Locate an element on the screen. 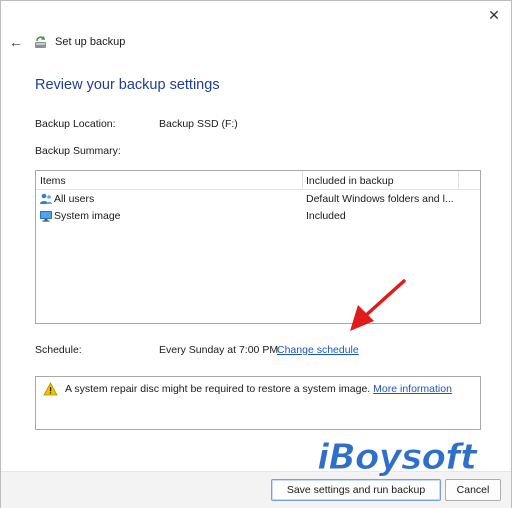  close-button: ✕ is located at coordinates (494, 15).